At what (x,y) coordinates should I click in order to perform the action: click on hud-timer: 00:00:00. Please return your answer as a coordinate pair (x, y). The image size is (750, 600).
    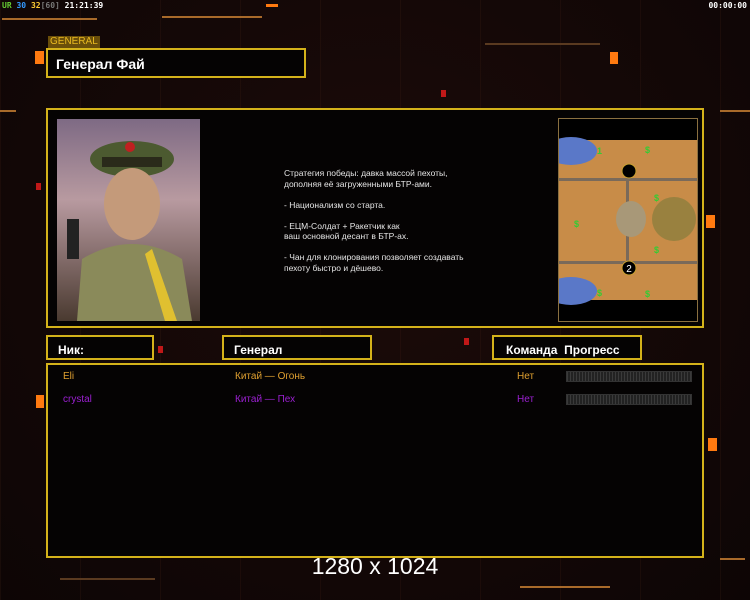
    Looking at the image, I should click on (727, 5).